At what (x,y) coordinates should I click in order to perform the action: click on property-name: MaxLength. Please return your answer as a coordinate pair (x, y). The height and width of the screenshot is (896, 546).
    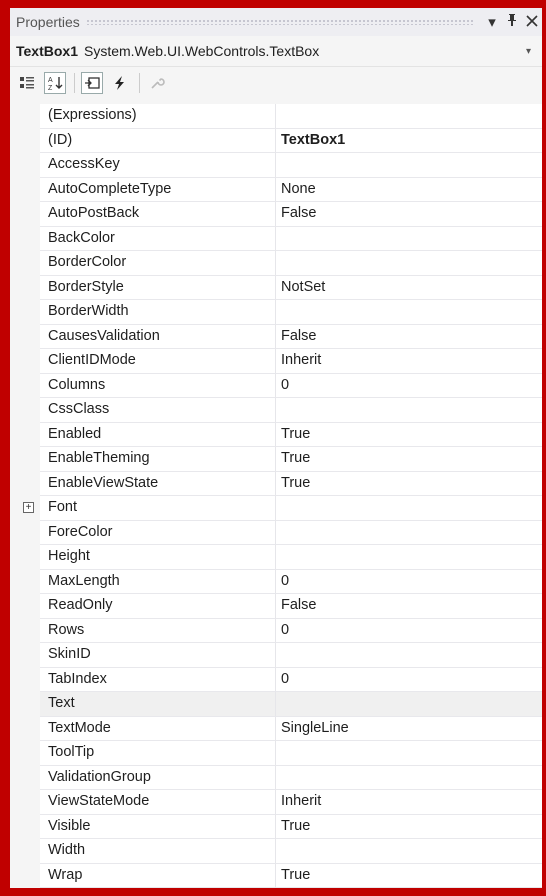
    Looking at the image, I should click on (157, 581).